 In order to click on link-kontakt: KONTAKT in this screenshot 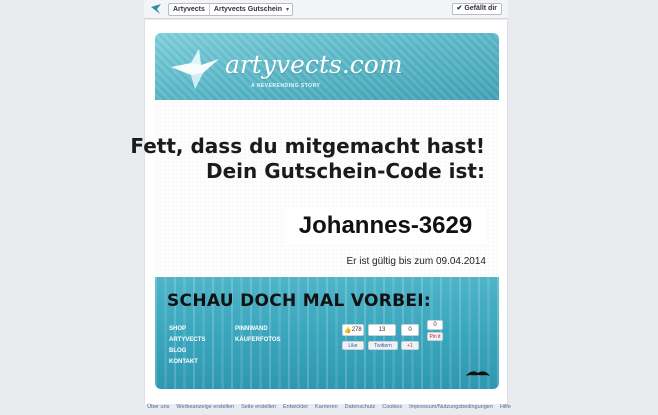, I will do `click(187, 362)`.